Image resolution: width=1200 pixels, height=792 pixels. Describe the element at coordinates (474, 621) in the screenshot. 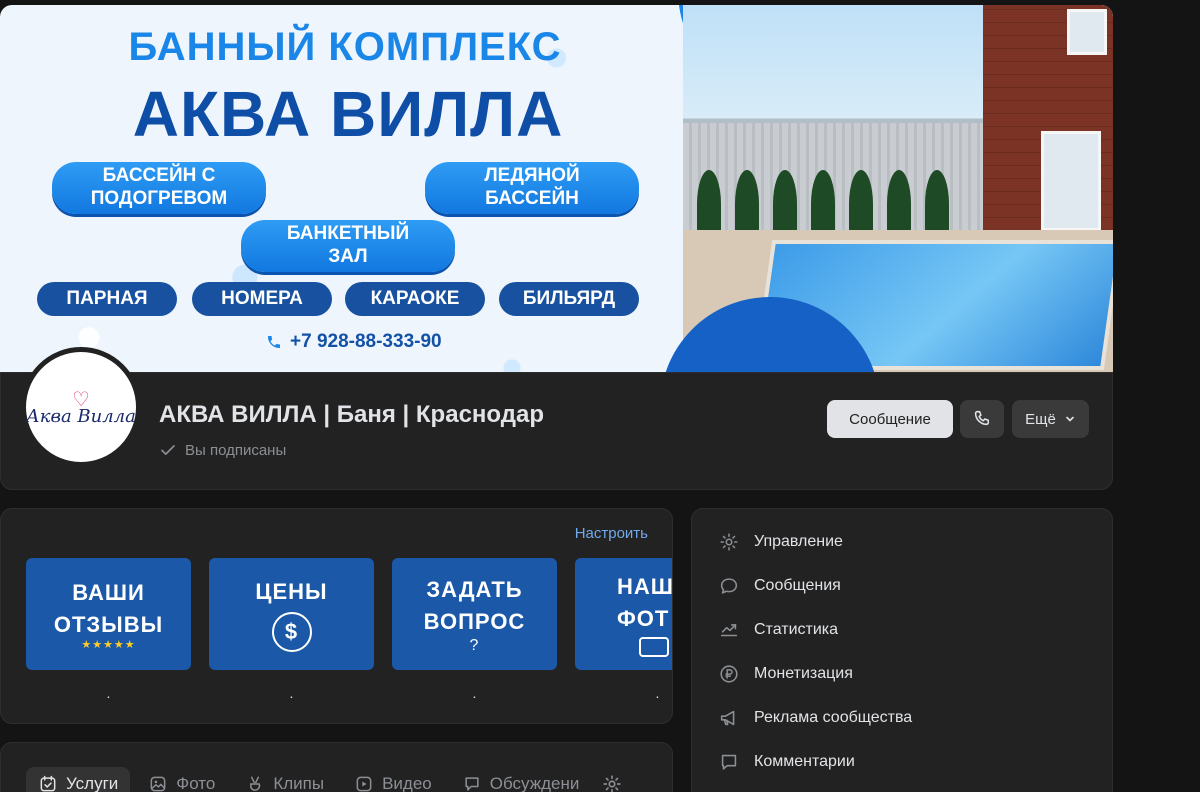

I see `widget-title-line: ВОПРОС` at that location.